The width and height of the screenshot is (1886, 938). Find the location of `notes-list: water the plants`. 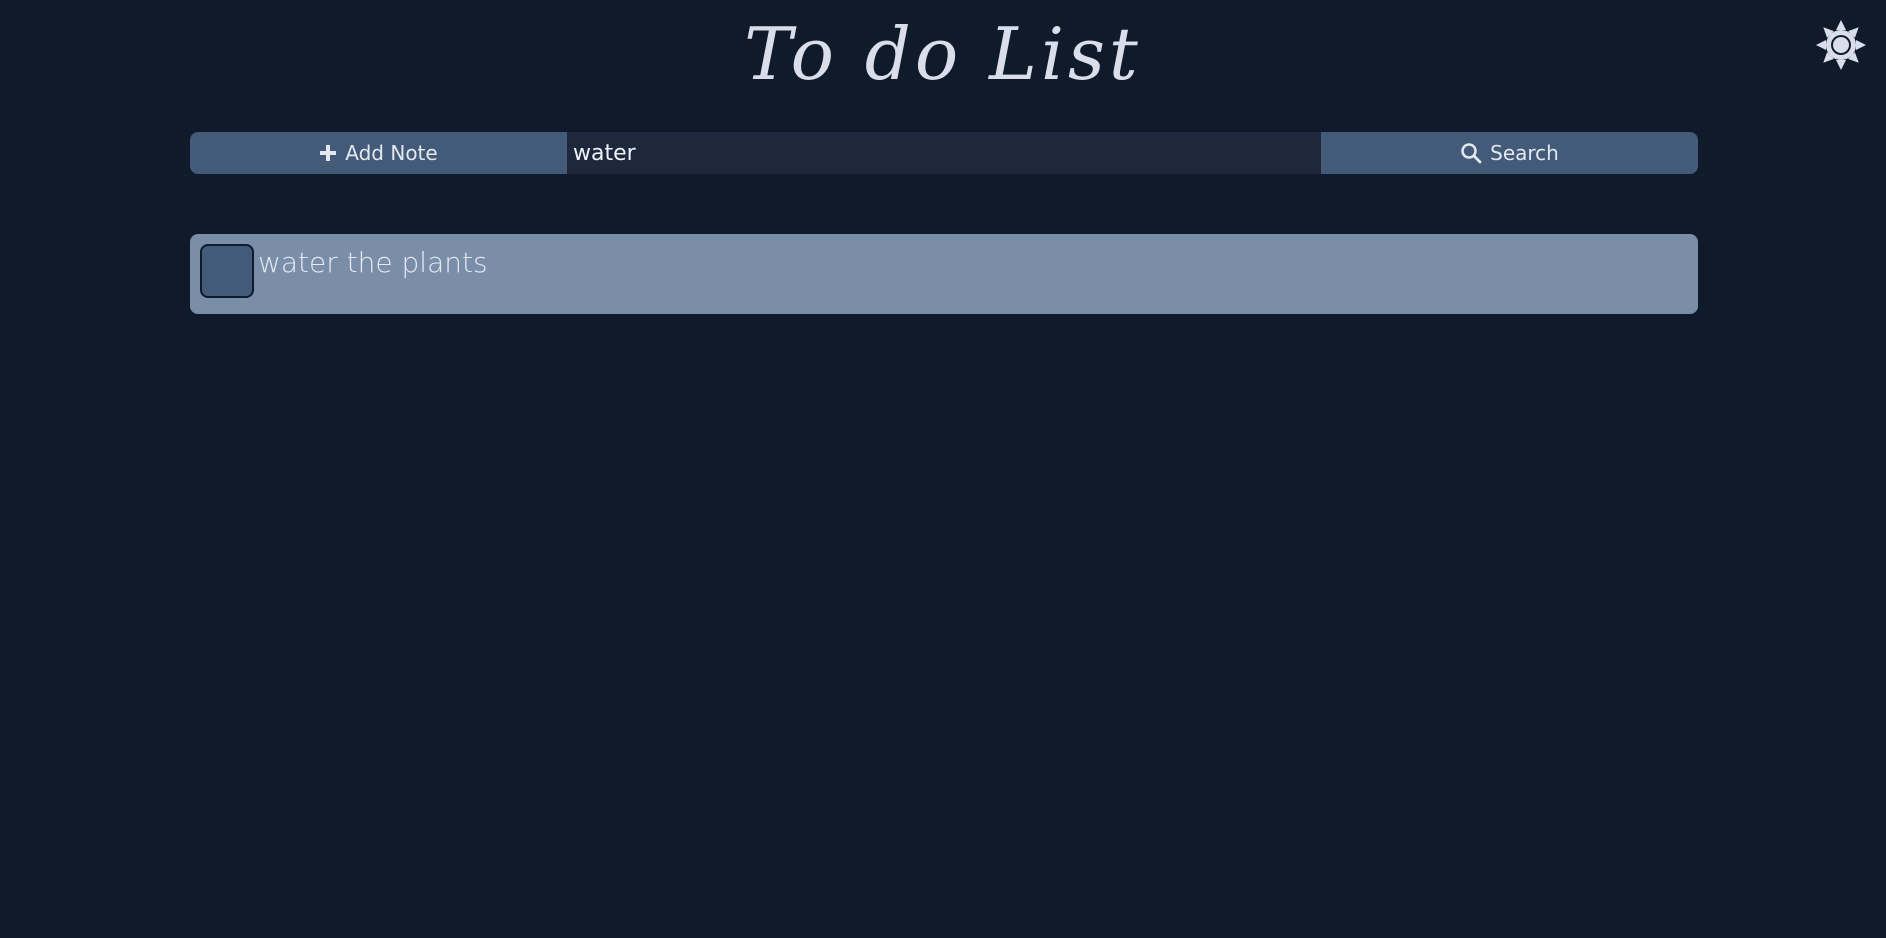

notes-list: water the plants is located at coordinates (944, 274).